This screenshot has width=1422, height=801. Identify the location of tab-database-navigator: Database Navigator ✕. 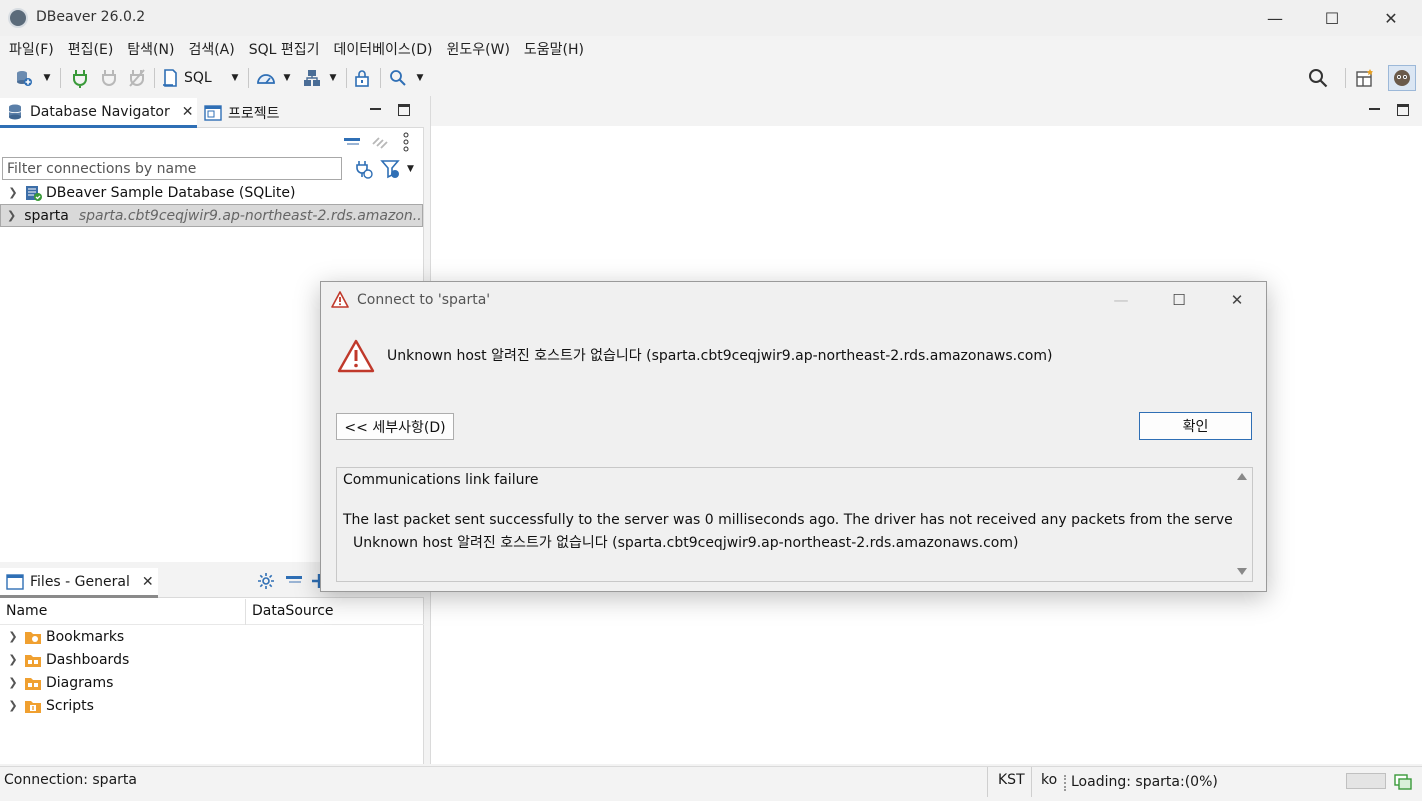
(98, 113).